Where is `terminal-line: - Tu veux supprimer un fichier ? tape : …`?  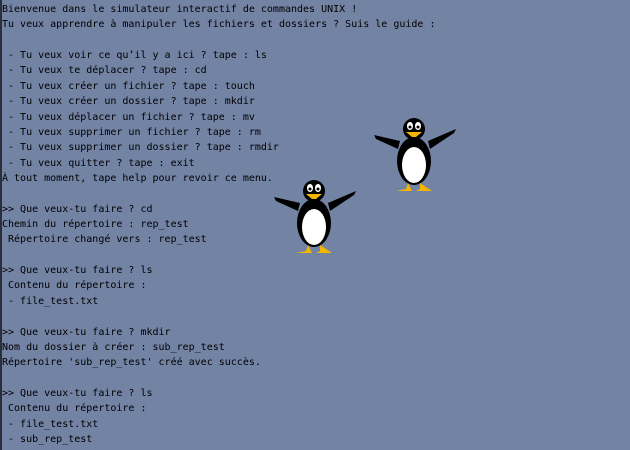
terminal-line: - Tu veux supprimer un fichier ? tape : … is located at coordinates (131, 132).